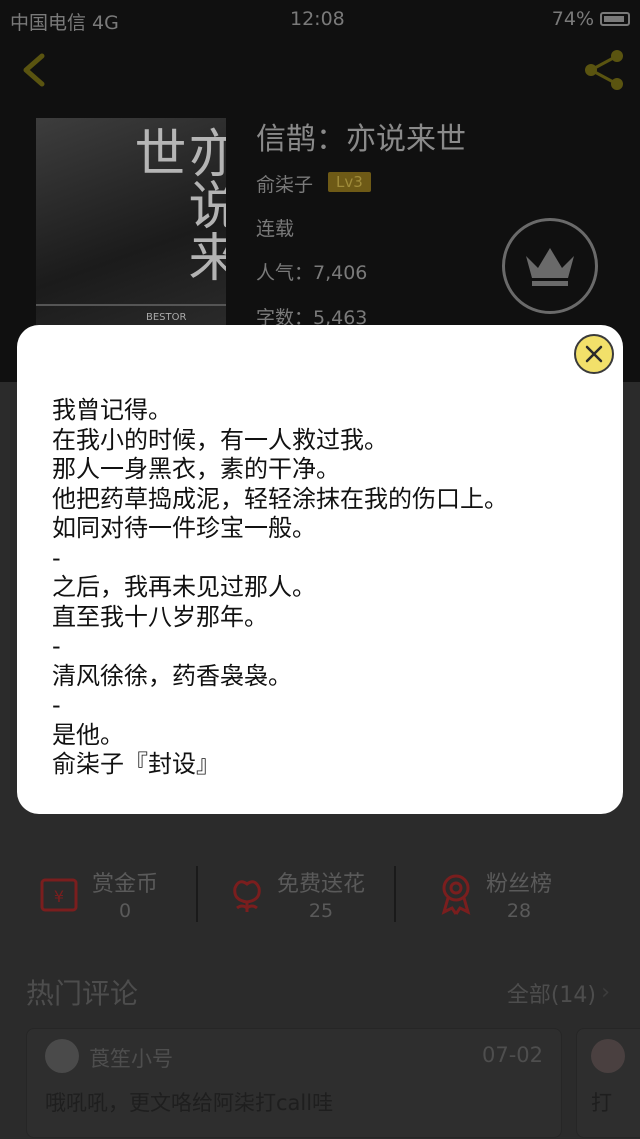 The image size is (640, 1139). Describe the element at coordinates (220, 439) in the screenshot. I see `synopsis-line: 在我小的时候，有一人救过我。` at that location.